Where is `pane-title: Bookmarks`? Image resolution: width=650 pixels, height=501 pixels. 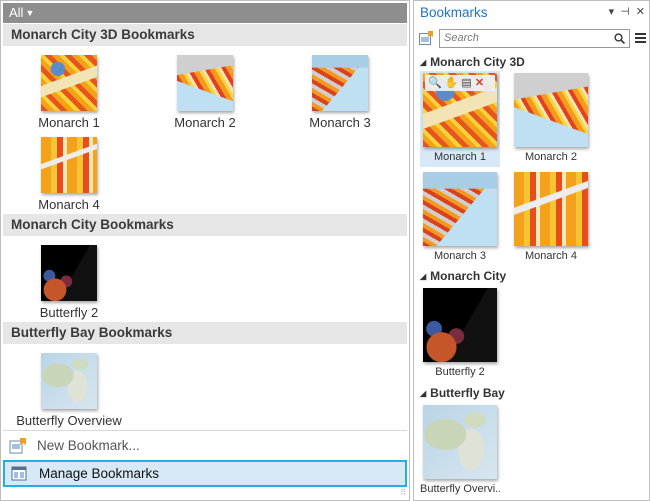 pane-title: Bookmarks is located at coordinates (454, 12).